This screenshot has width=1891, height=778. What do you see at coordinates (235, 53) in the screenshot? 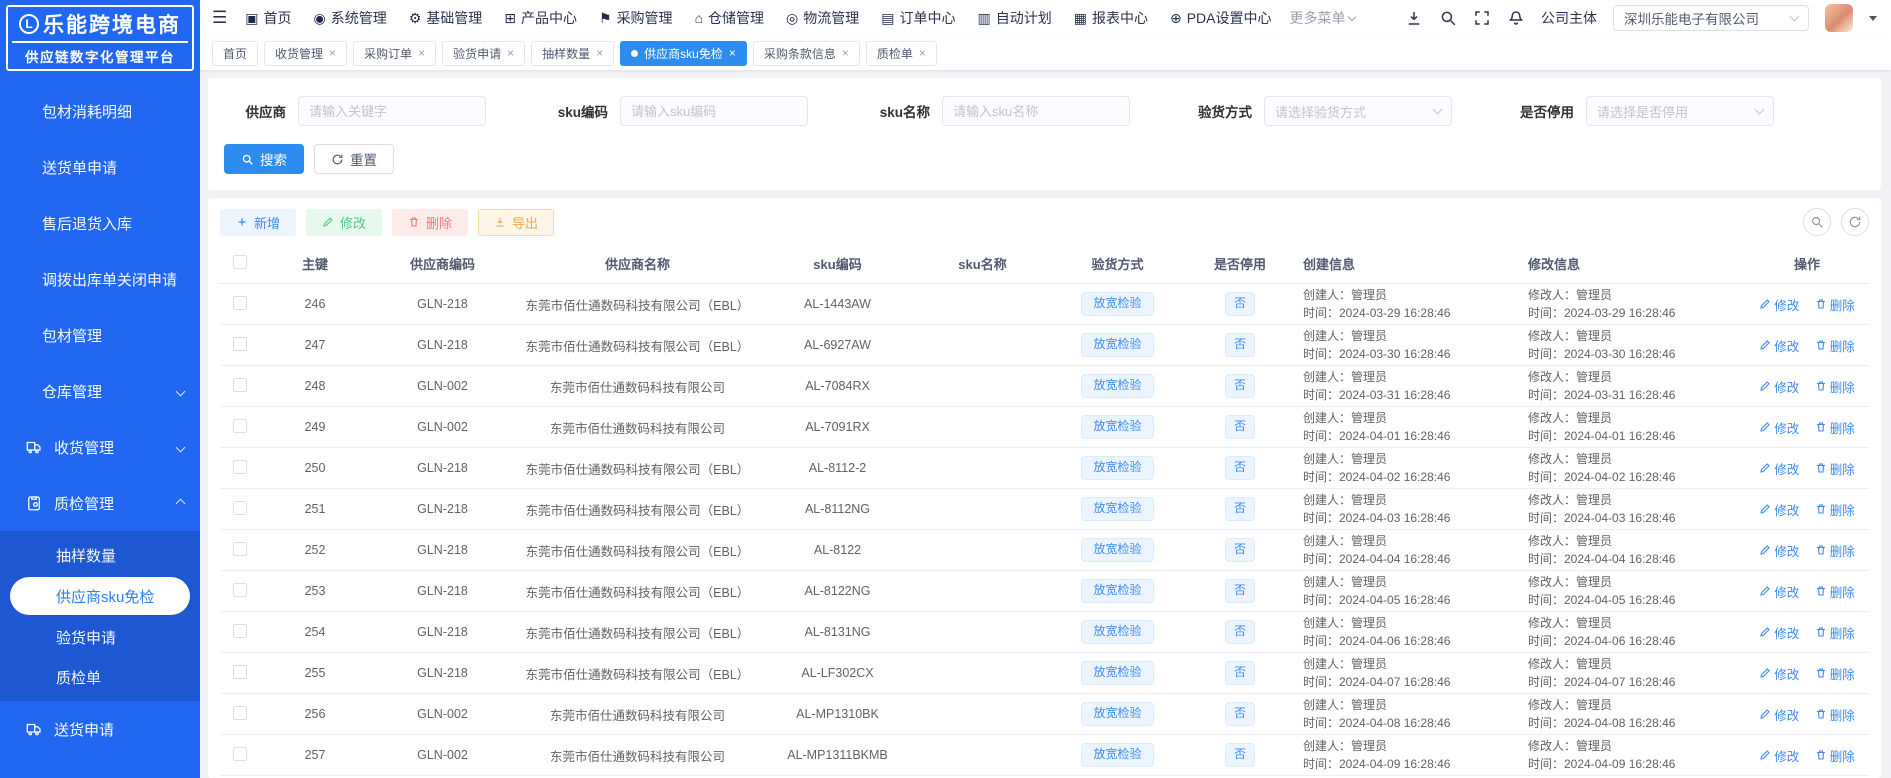
I see `tab: 首页` at bounding box center [235, 53].